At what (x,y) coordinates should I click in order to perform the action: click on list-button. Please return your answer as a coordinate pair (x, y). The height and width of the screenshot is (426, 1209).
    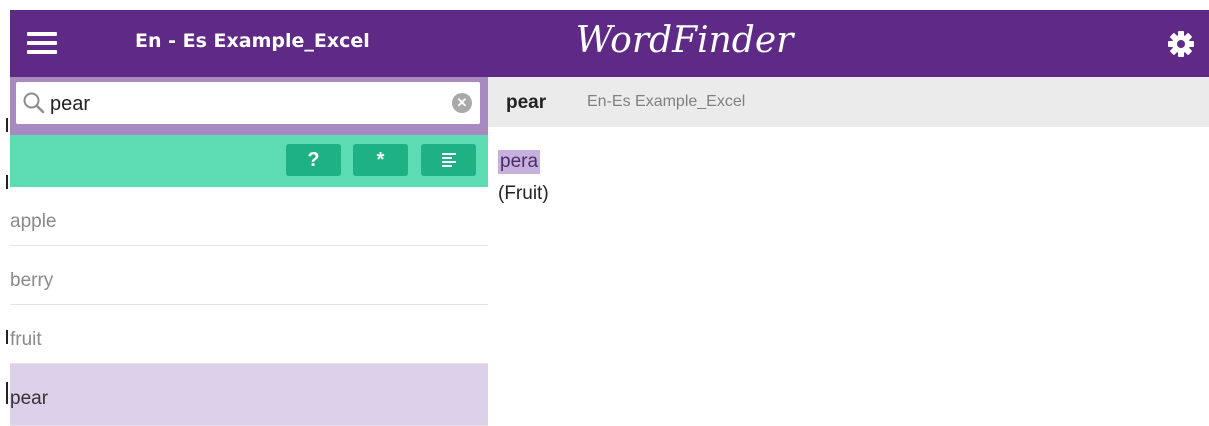
    Looking at the image, I should click on (448, 160).